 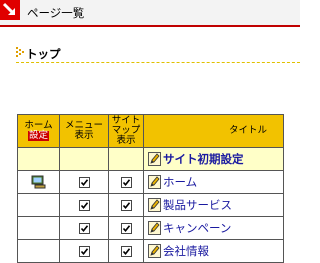 What do you see at coordinates (213, 131) in the screenshot?
I see `column-header-title: タイトル` at bounding box center [213, 131].